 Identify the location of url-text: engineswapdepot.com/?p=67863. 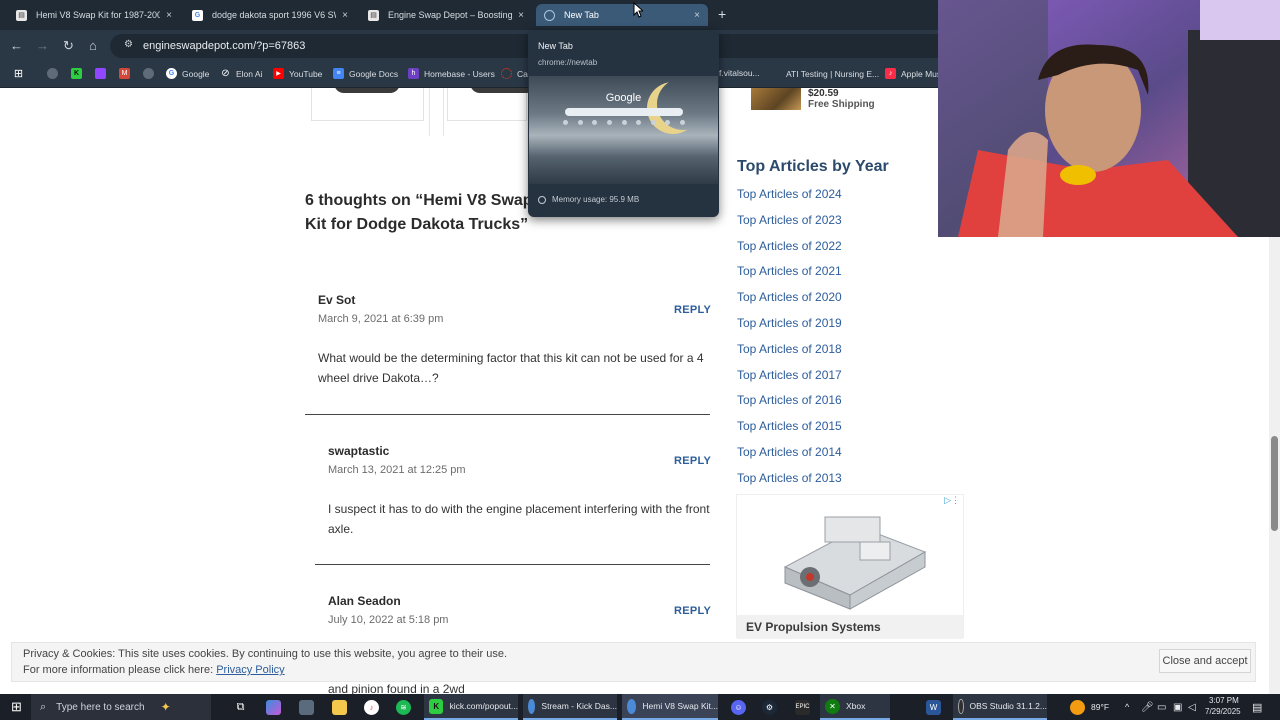
(224, 46).